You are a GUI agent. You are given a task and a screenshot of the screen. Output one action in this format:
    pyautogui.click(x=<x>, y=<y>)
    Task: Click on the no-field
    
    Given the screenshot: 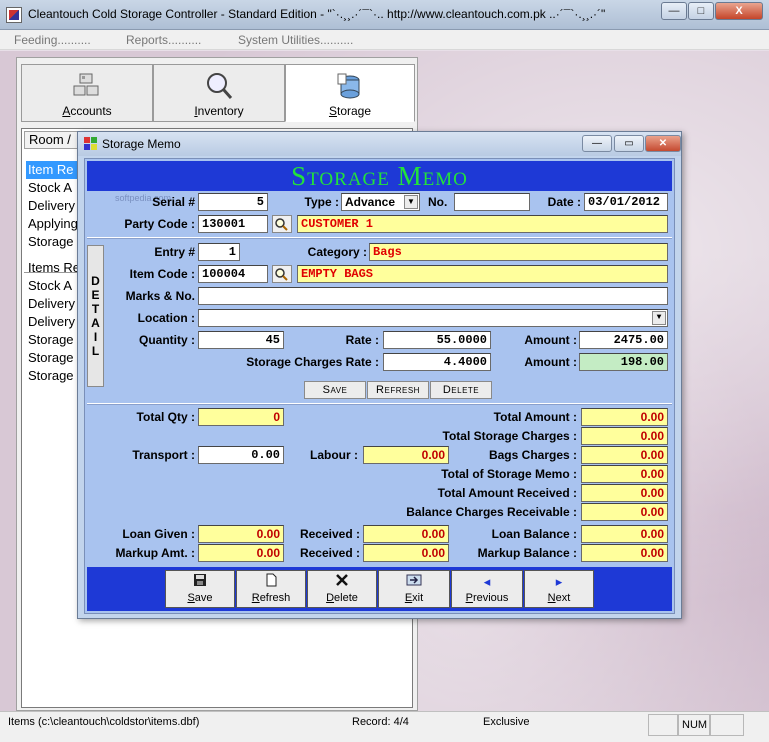 What is the action you would take?
    pyautogui.click(x=492, y=202)
    